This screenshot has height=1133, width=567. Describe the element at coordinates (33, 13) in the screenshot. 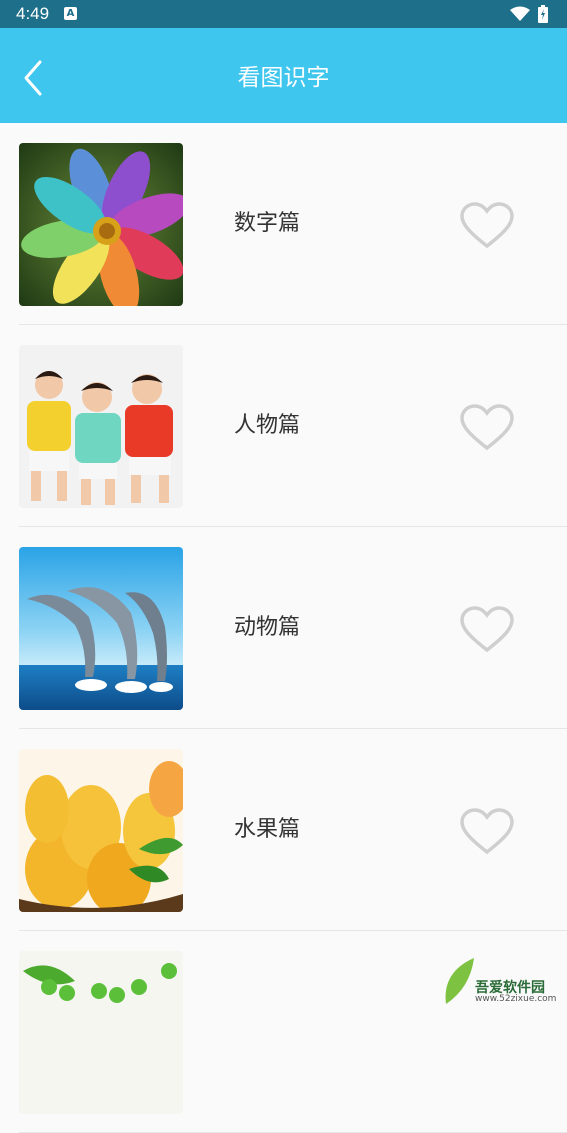

I see `status-time: 4:49` at that location.